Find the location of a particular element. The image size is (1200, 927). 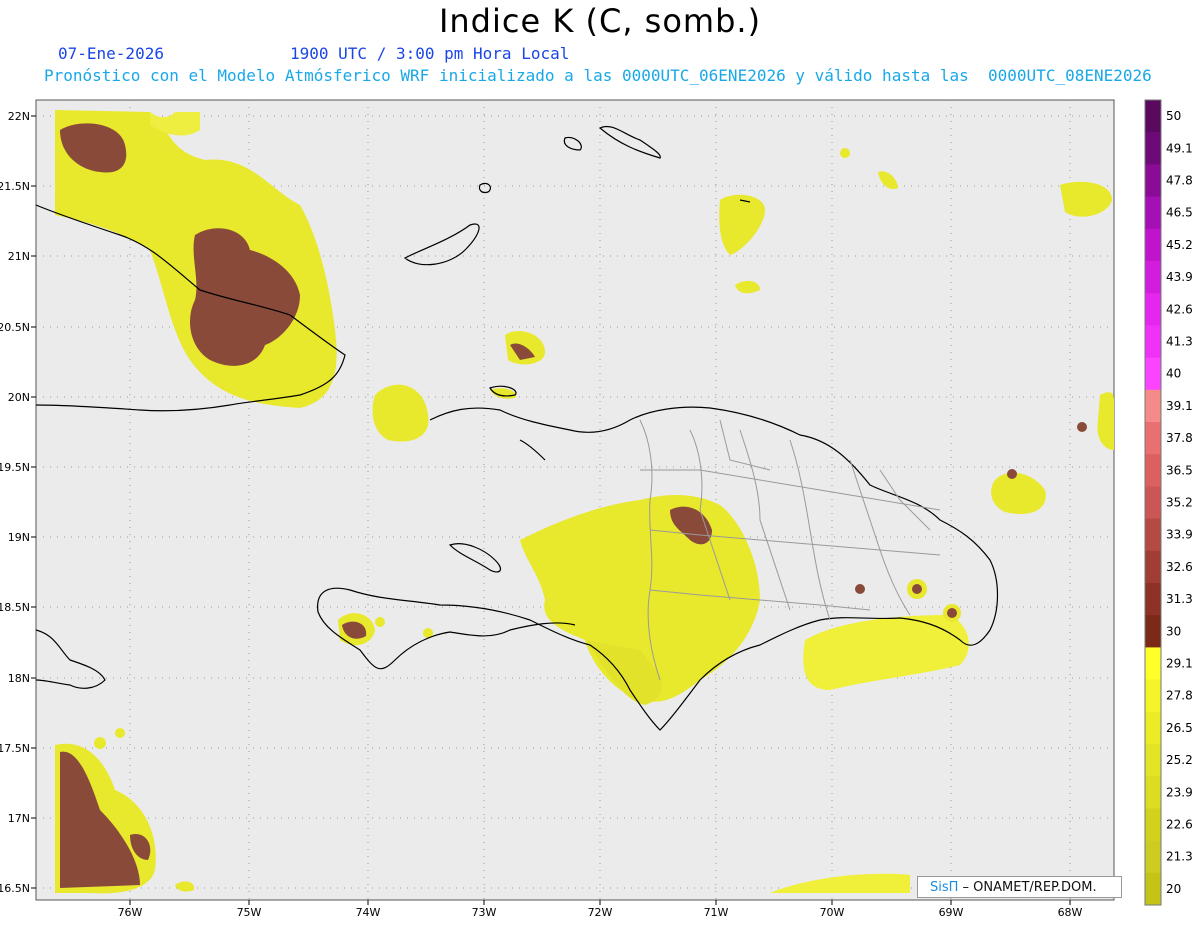

credit-box: SisΠ – ONAMET/REP.DOM. is located at coordinates (1019, 887).